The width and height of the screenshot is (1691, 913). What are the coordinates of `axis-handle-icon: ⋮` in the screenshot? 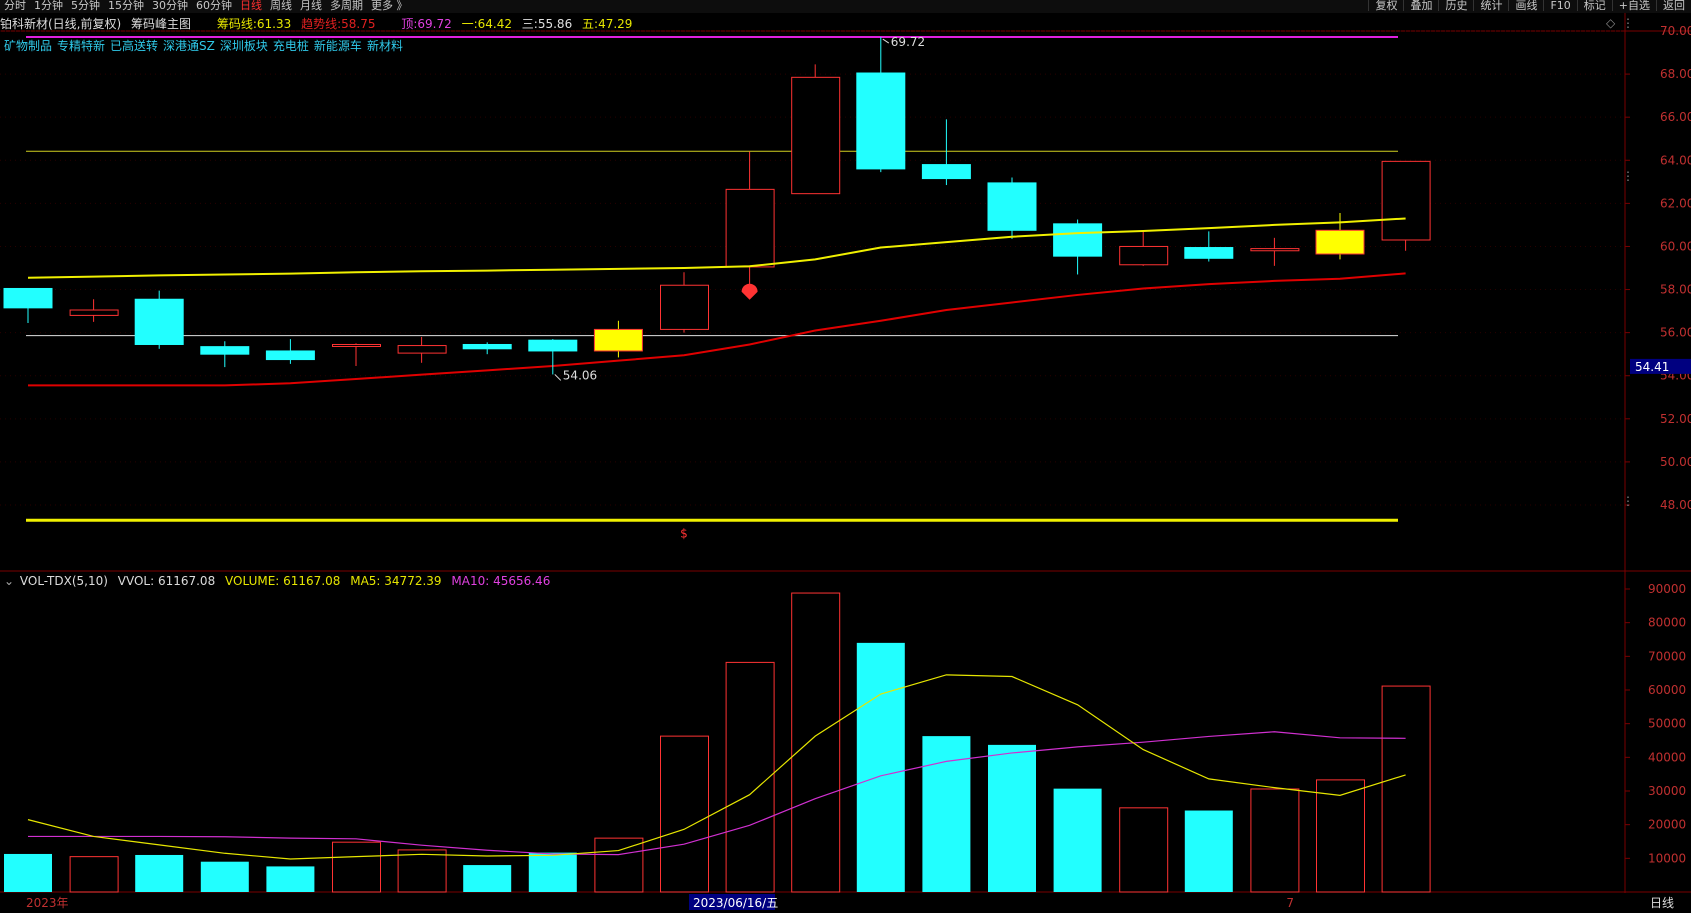 It's located at (1628, 176).